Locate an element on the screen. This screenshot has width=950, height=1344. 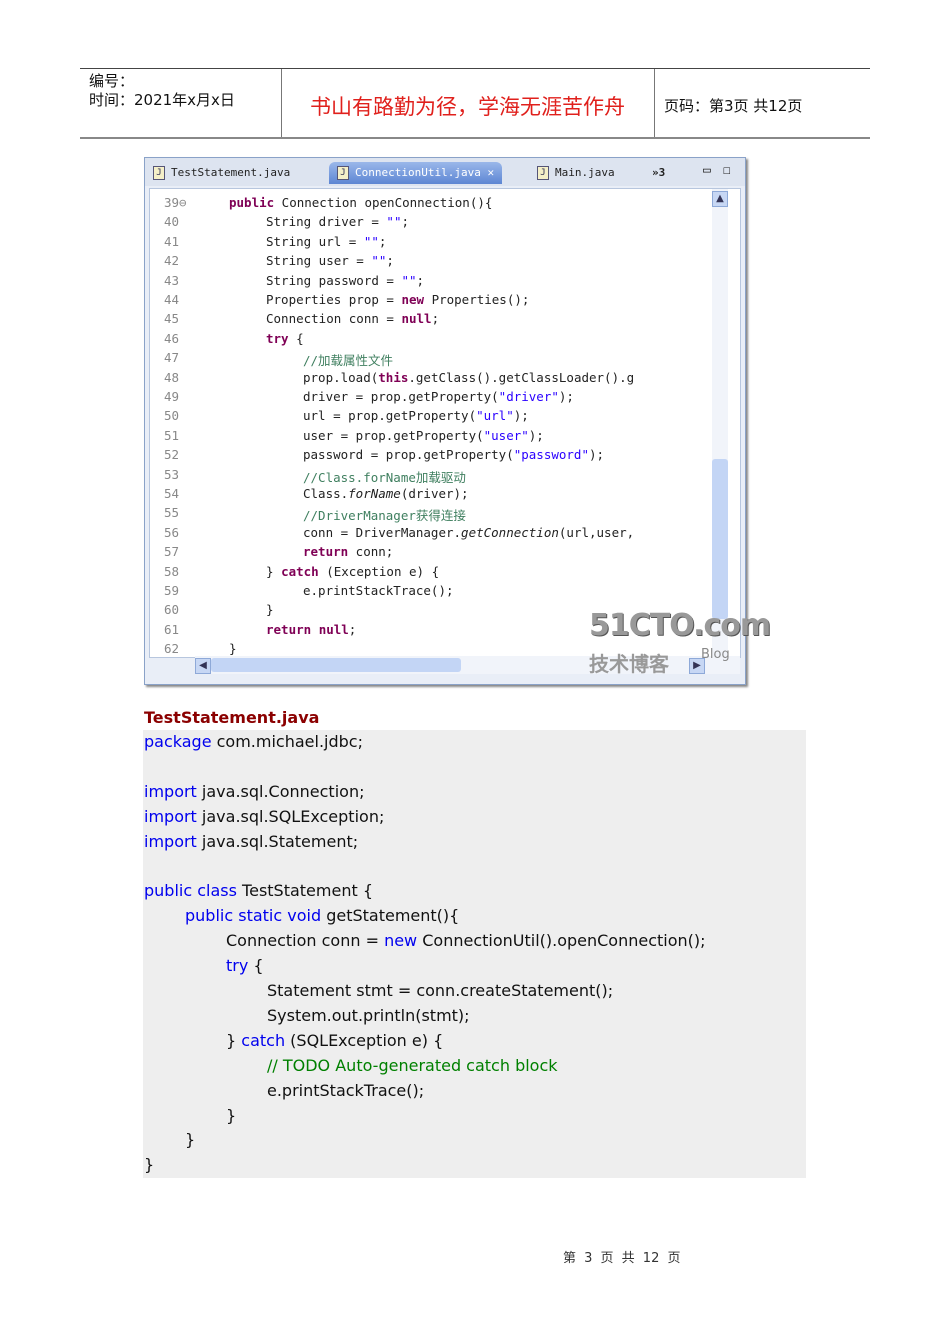
tab-connectionutil: J ConnectionUtil.java ✕ is located at coordinates (416, 173).